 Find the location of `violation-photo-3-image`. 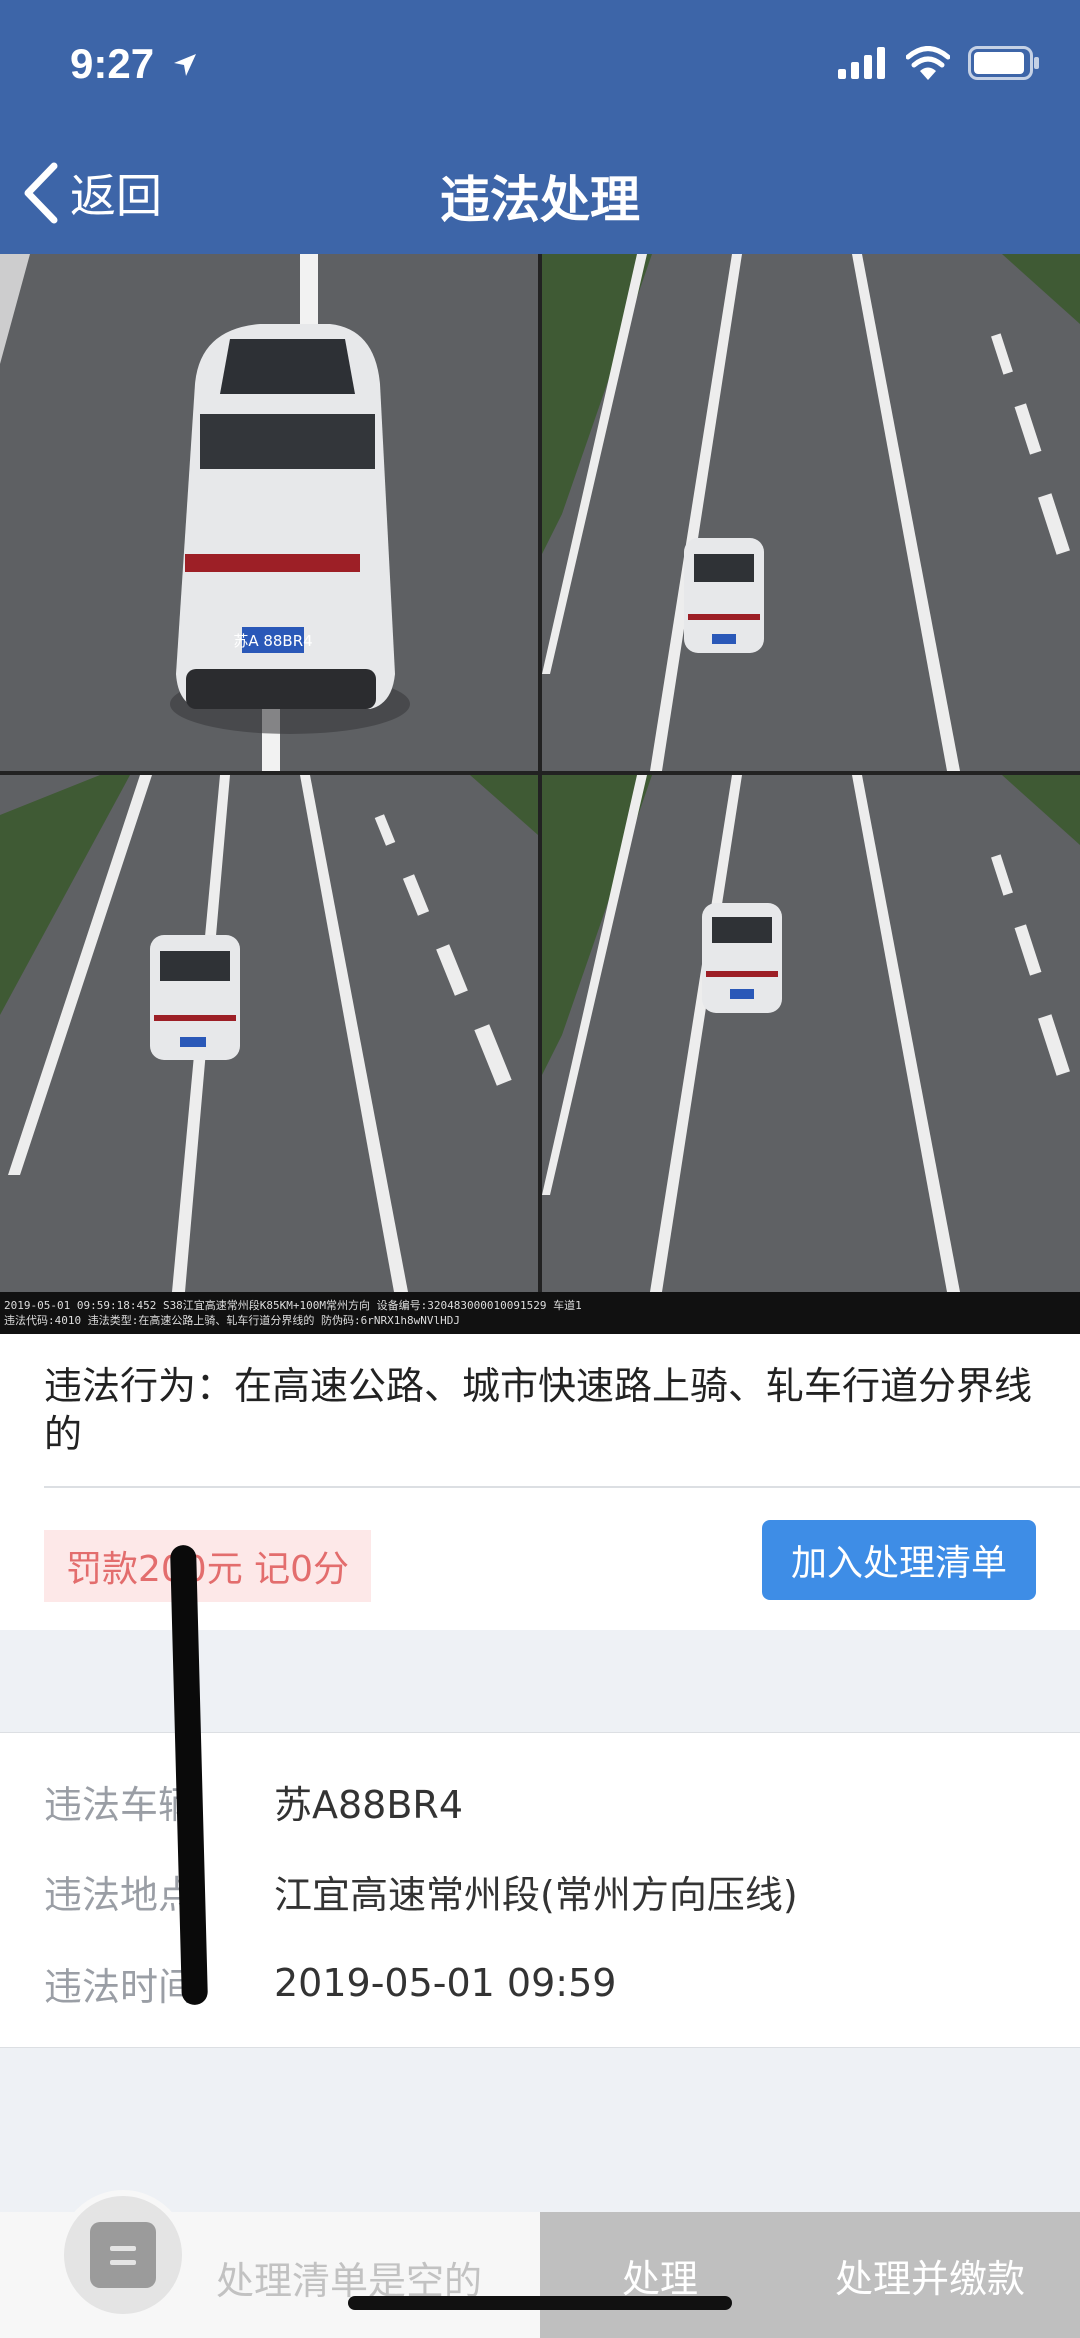

violation-photo-3-image is located at coordinates (269, 1033).